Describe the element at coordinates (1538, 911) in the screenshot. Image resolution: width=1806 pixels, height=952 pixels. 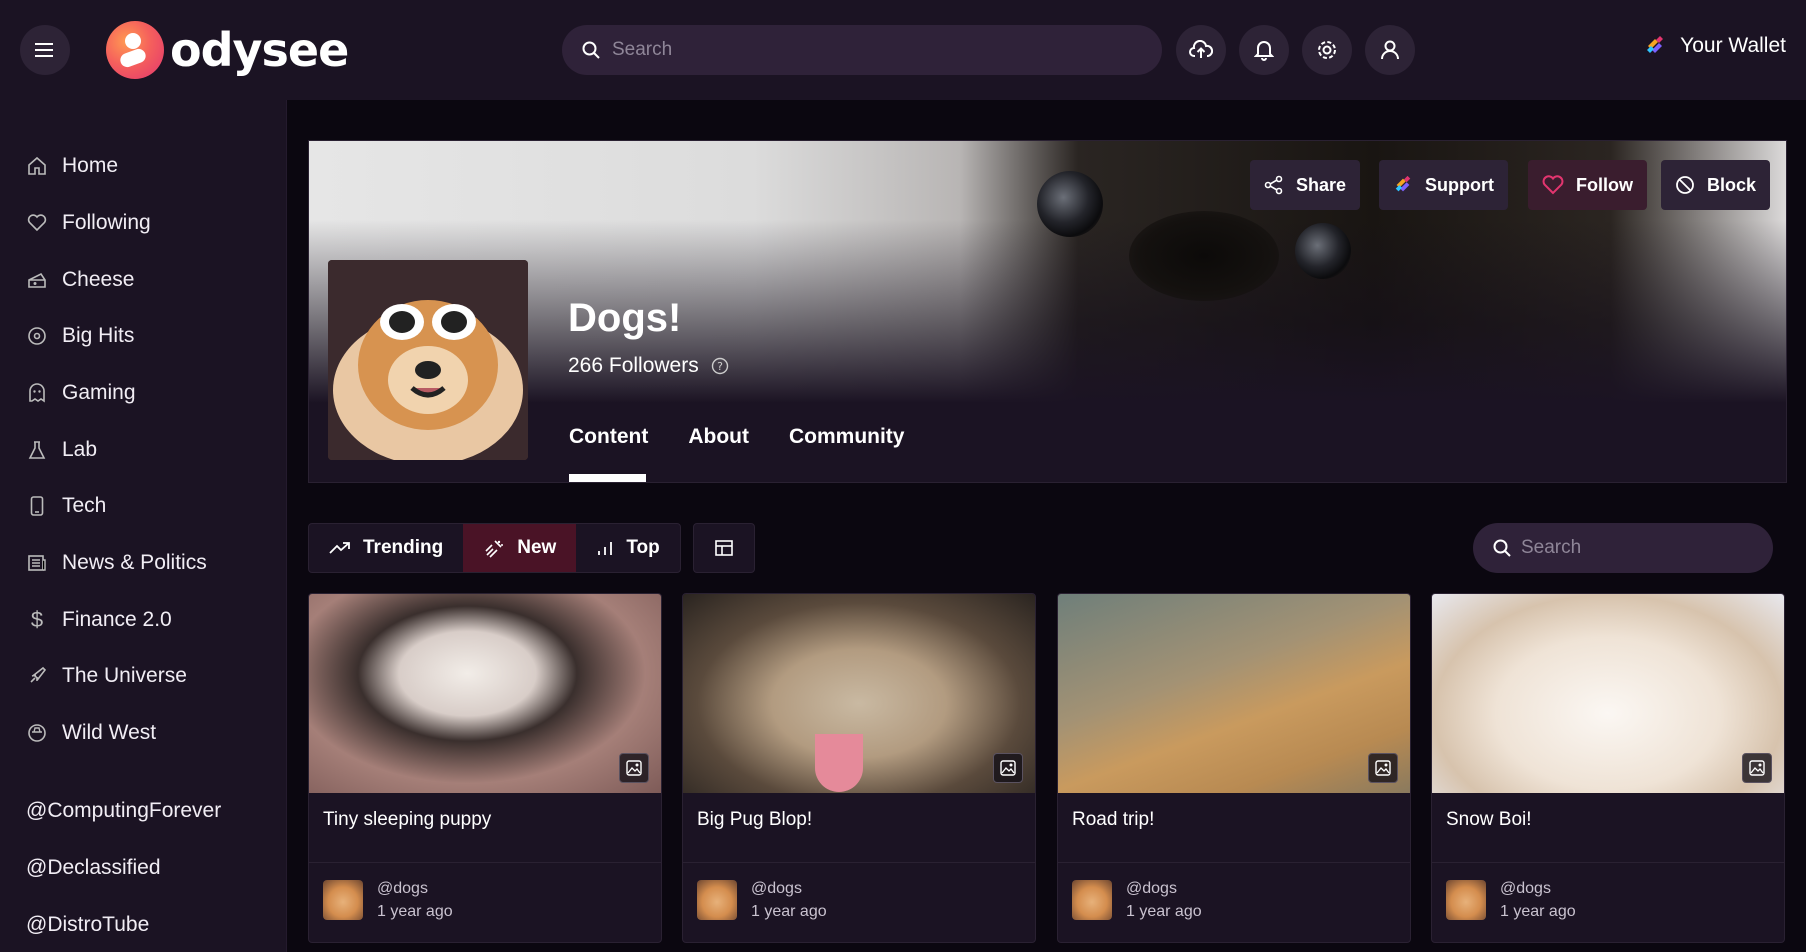
I see `card-time: 1 year ago` at that location.